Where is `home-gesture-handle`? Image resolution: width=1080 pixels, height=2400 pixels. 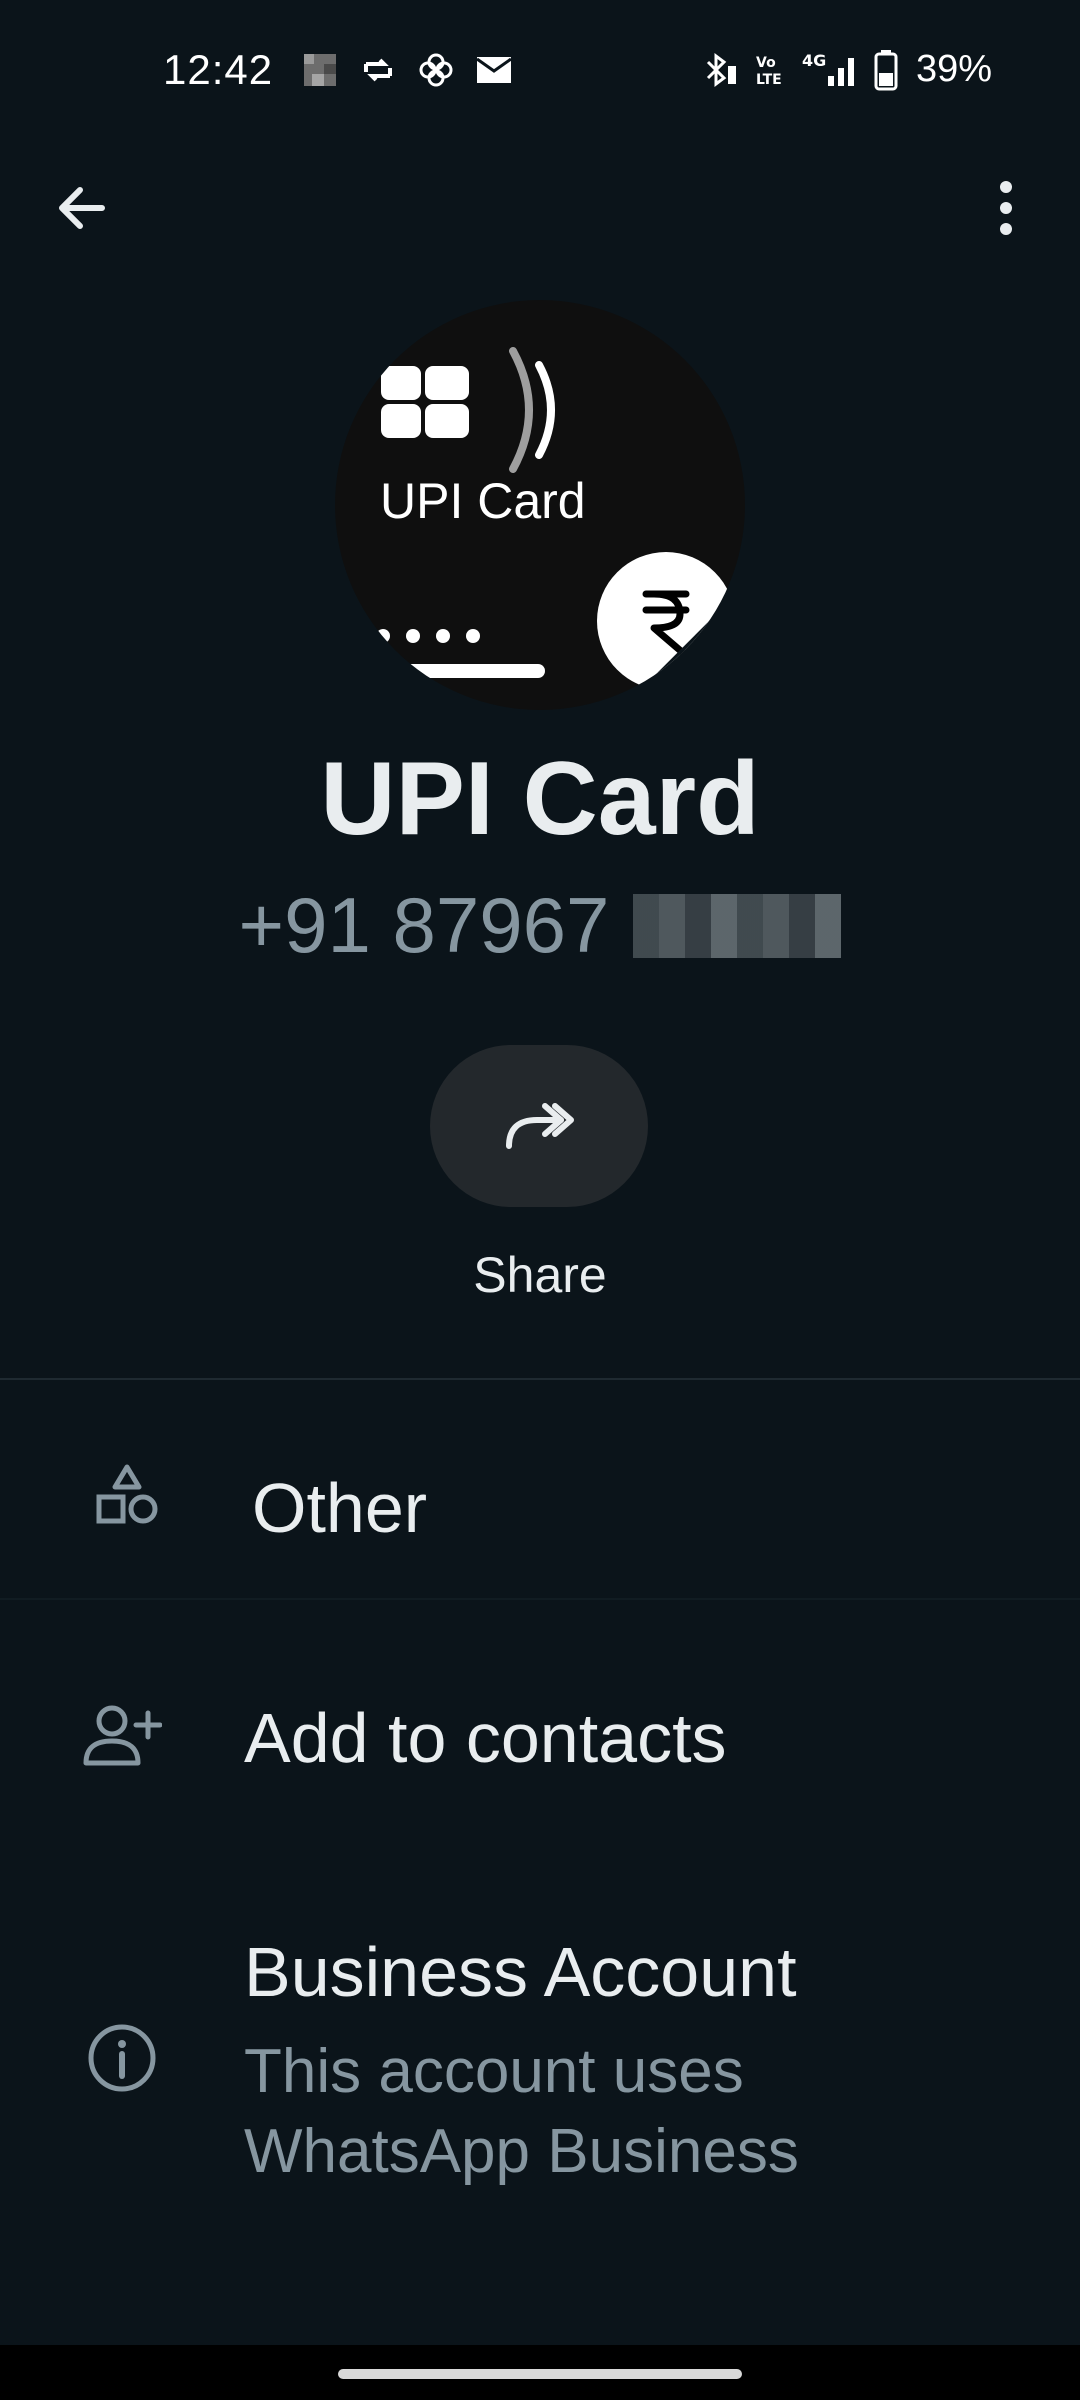
home-gesture-handle is located at coordinates (540, 2374).